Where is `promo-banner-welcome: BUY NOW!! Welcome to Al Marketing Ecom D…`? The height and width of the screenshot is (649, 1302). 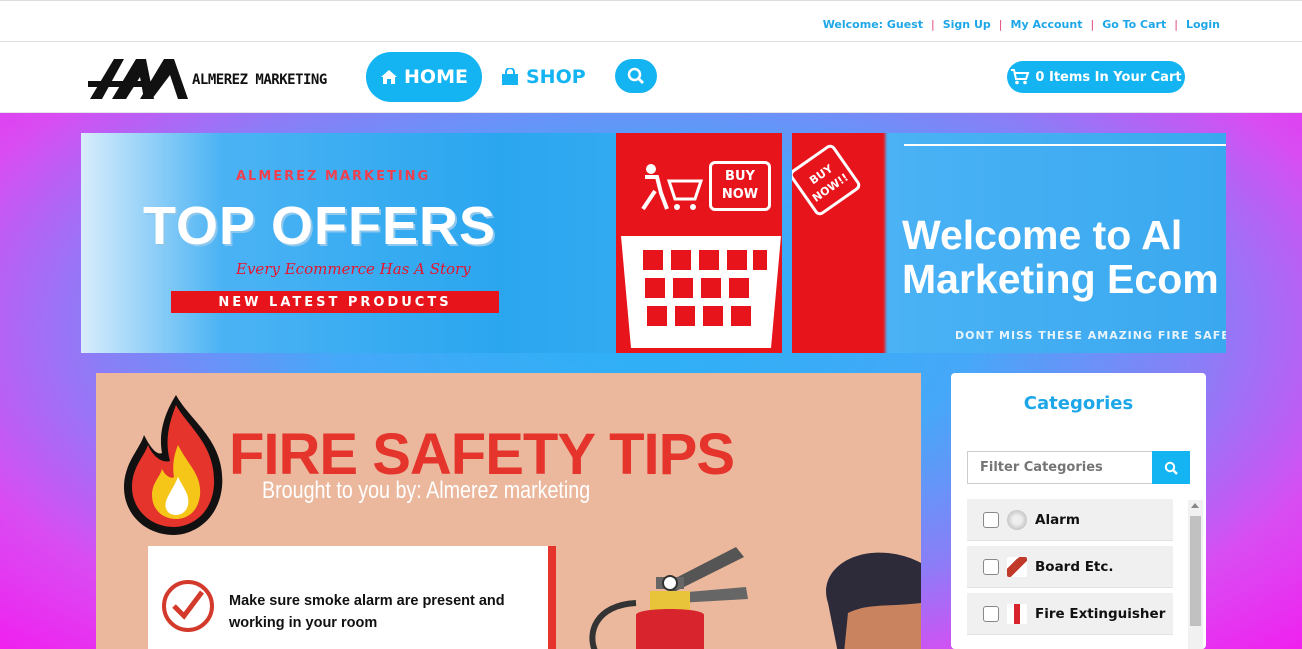
promo-banner-welcome: BUY NOW!! Welcome to Al Marketing Ecom D… is located at coordinates (1009, 243).